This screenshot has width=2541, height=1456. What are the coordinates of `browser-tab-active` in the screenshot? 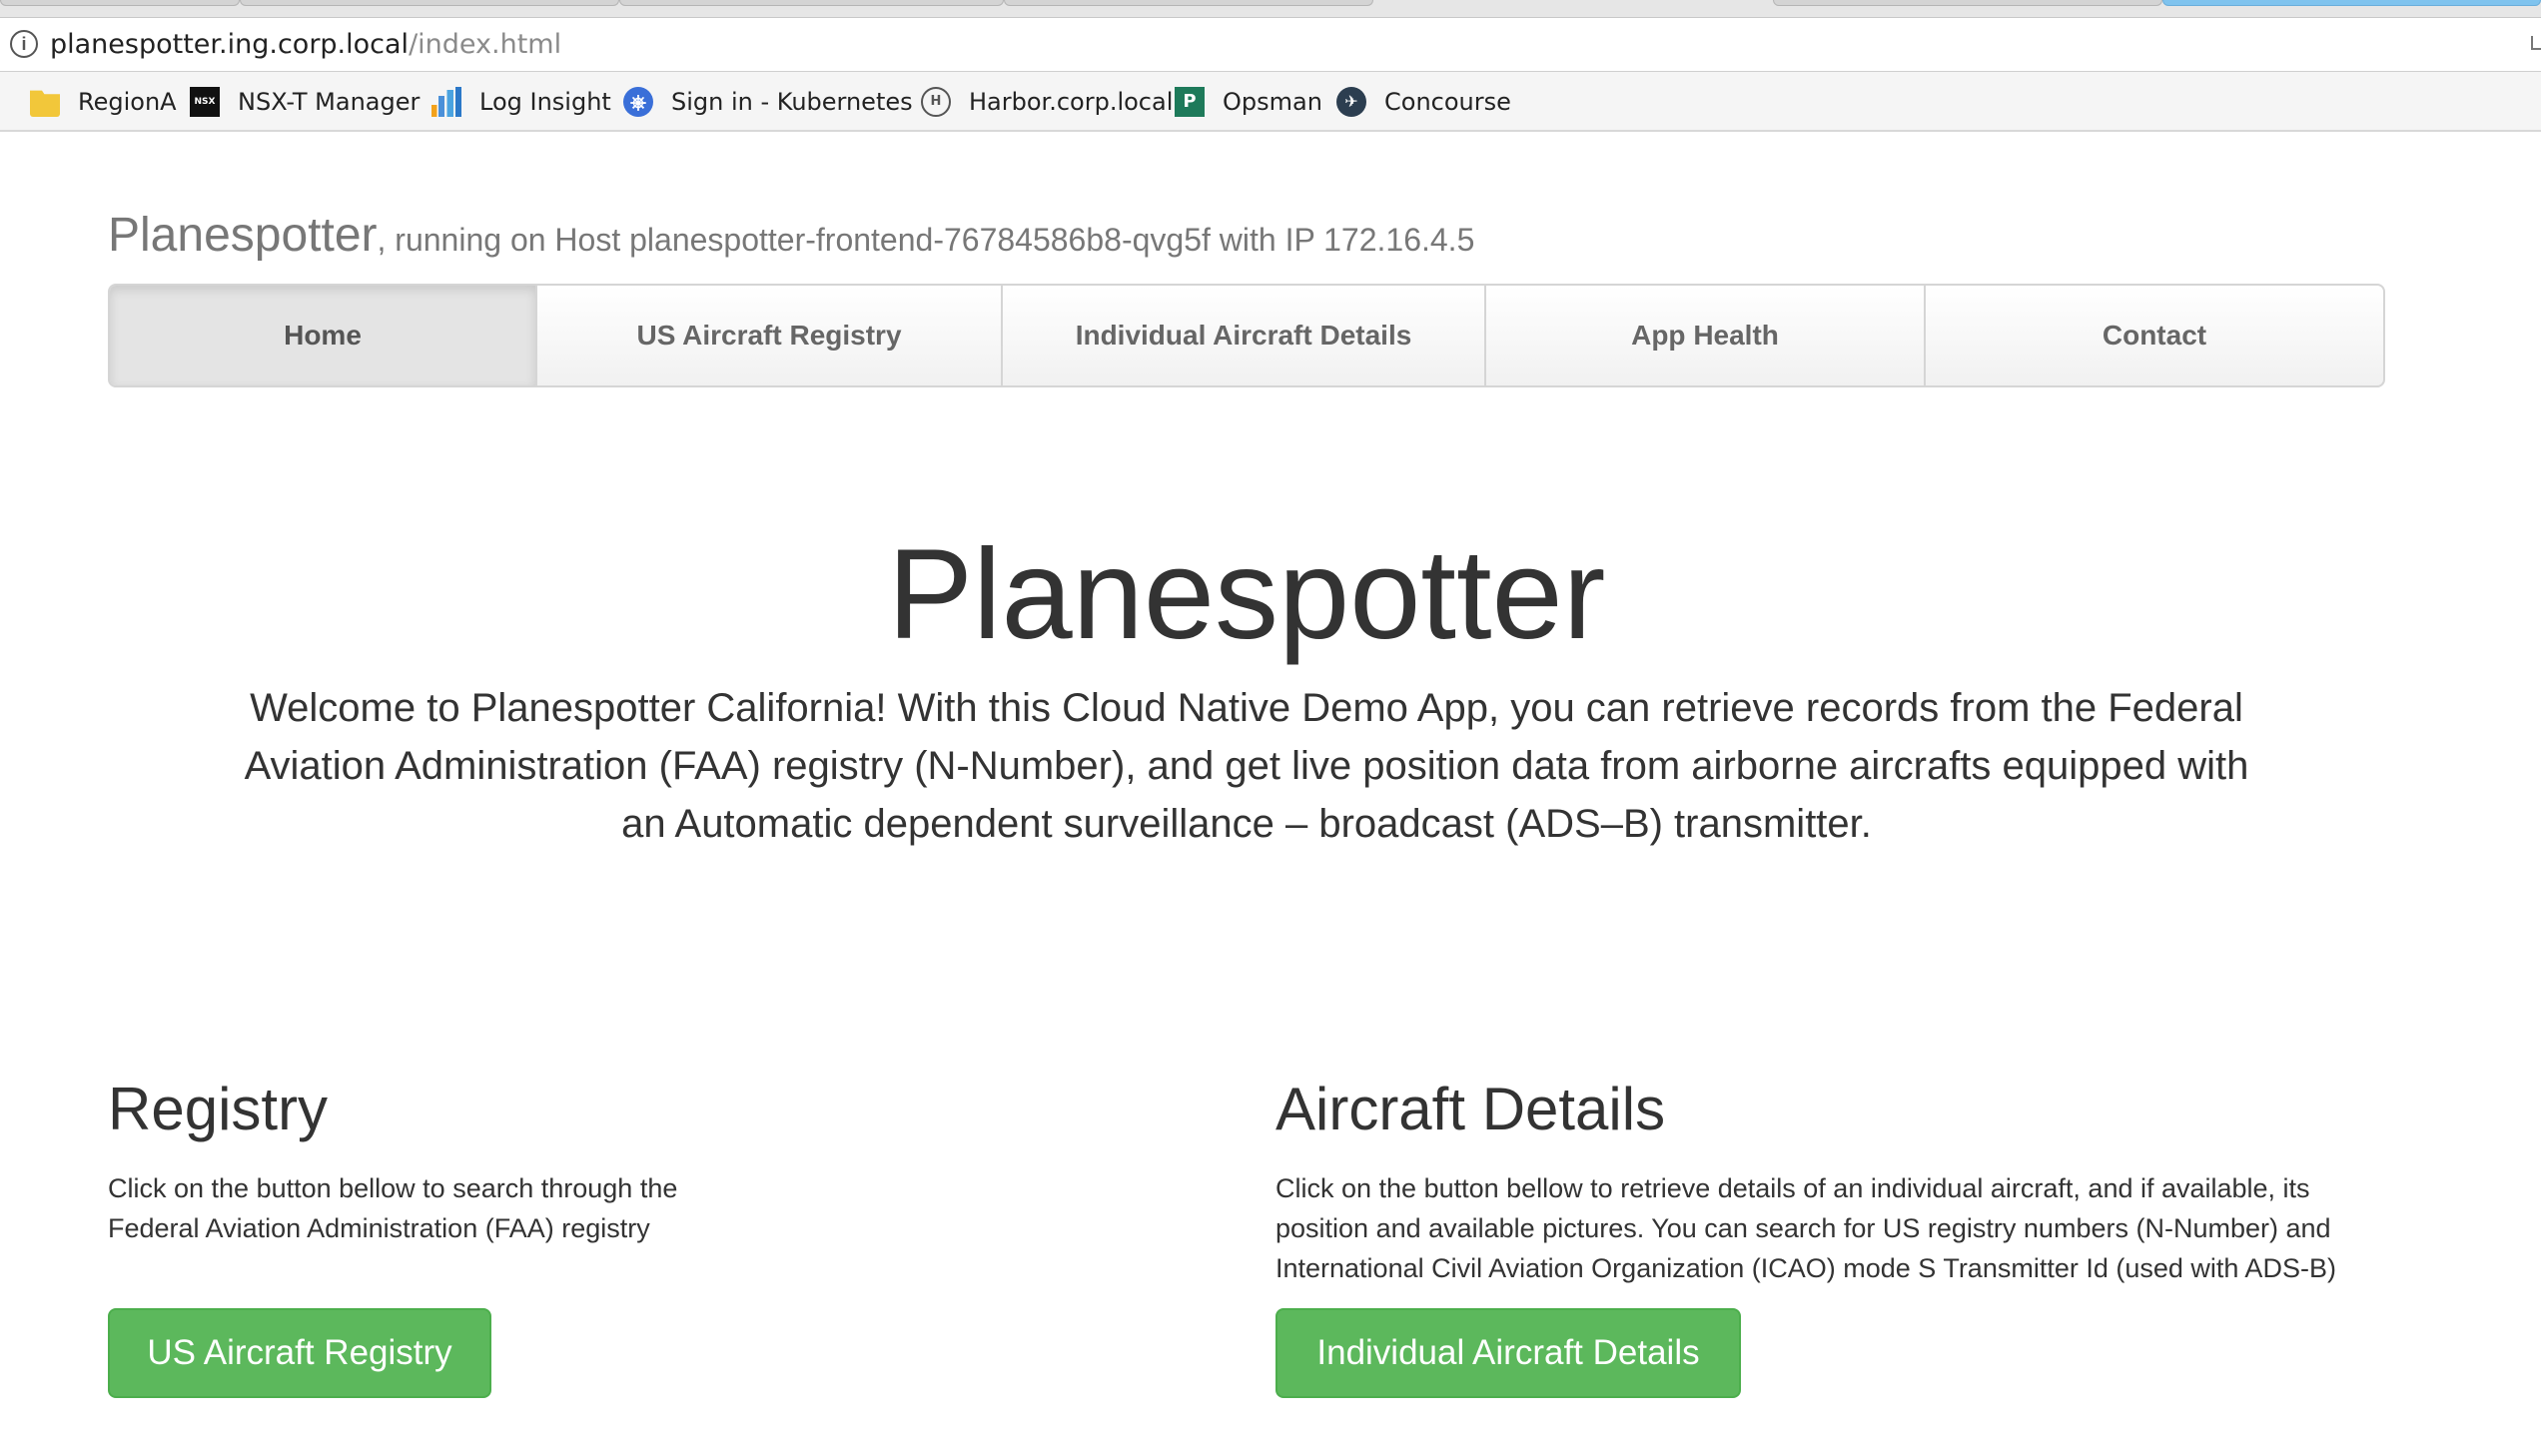 It's located at (2352, 3).